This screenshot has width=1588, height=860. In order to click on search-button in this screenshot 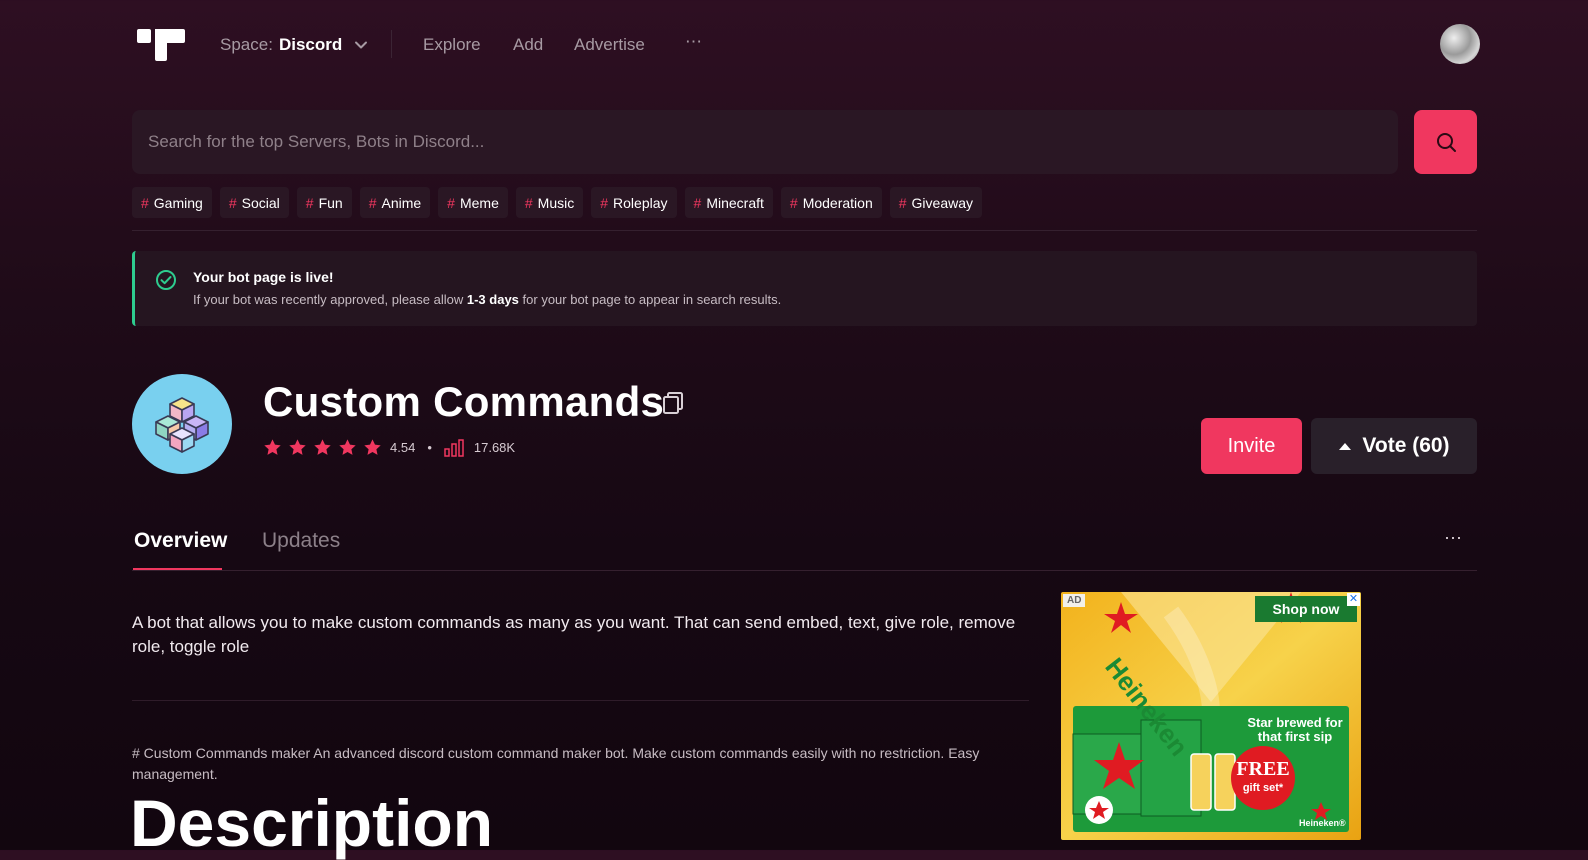, I will do `click(1445, 142)`.